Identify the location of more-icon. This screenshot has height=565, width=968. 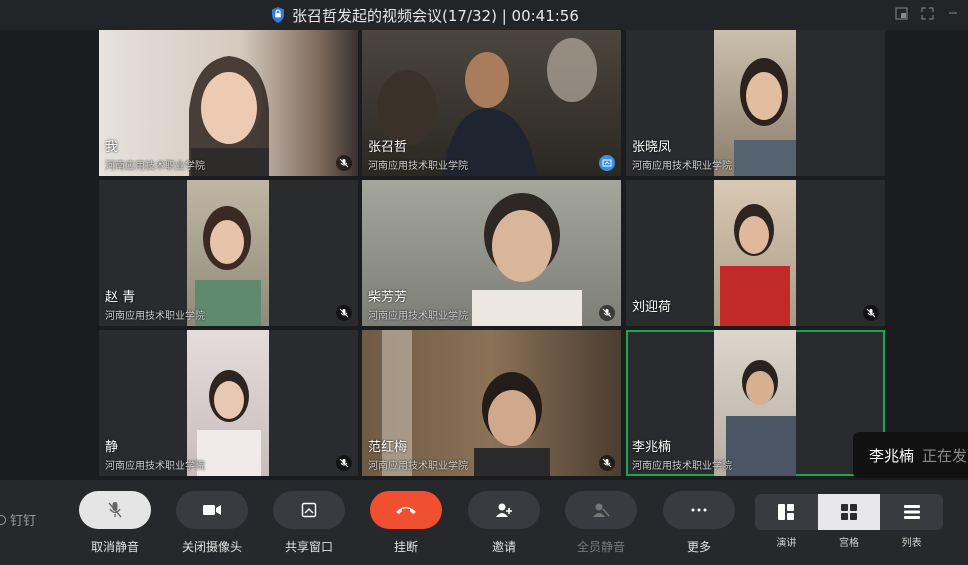
(699, 510).